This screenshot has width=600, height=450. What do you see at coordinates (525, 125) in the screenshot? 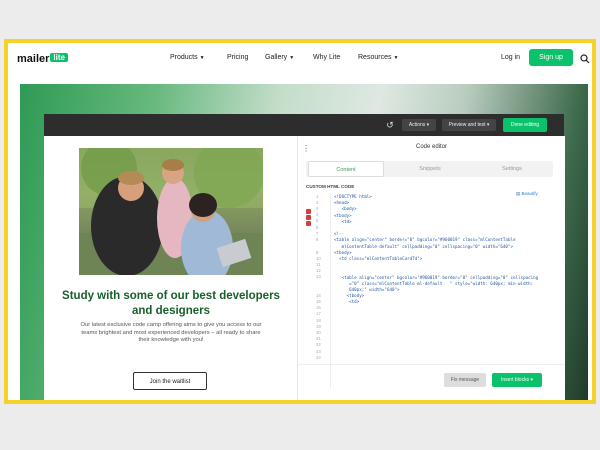
I see `done-editing-button: Done editing` at bounding box center [525, 125].